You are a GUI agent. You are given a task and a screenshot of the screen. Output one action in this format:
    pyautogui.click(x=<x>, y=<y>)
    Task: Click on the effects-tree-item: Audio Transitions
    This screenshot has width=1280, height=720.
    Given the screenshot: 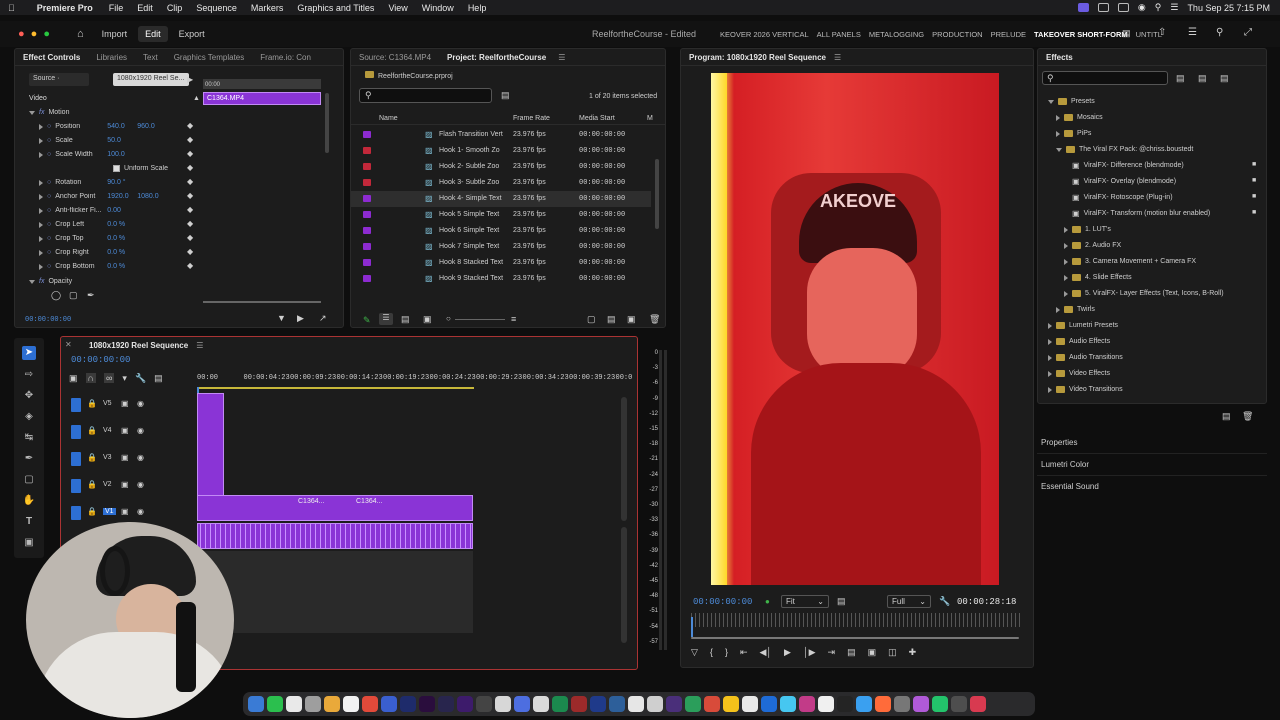 What is the action you would take?
    pyautogui.click(x=1085, y=357)
    